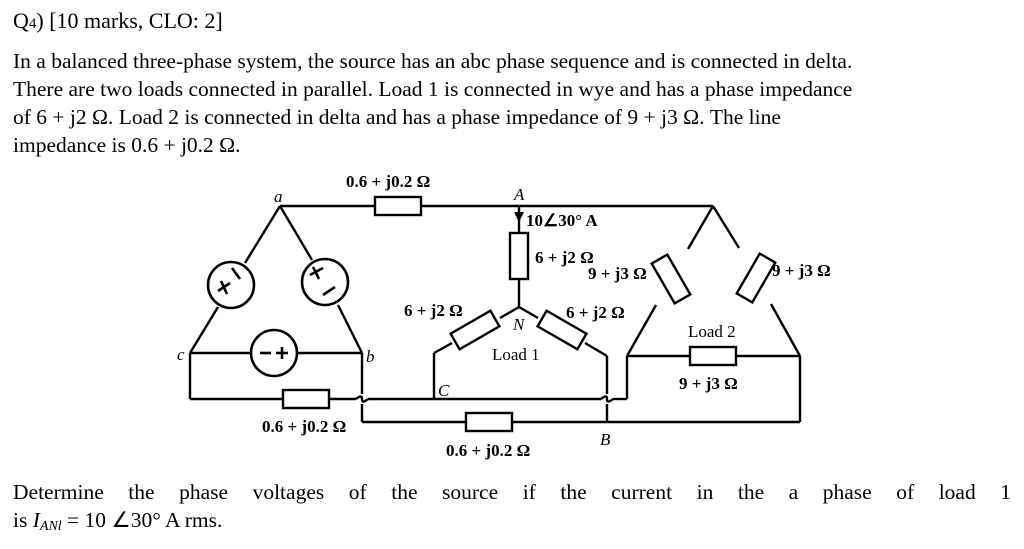 This screenshot has width=1024, height=549. What do you see at coordinates (304, 426) in the screenshot?
I see `line-impedance-c-label: 0.6 + j0.2 Ω` at bounding box center [304, 426].